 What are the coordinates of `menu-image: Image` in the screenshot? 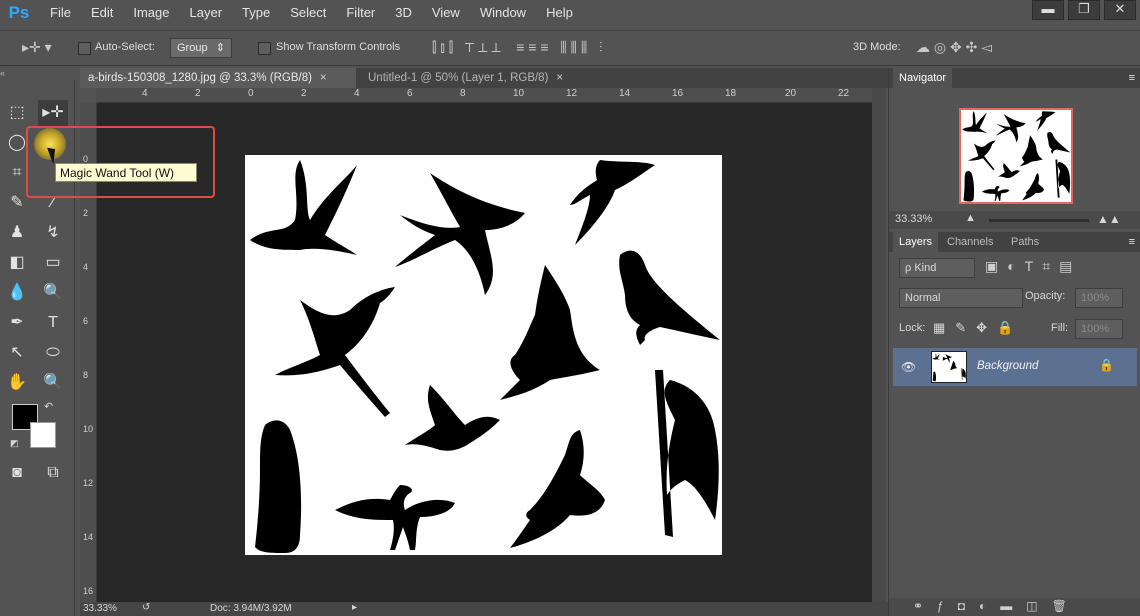 It's located at (151, 13).